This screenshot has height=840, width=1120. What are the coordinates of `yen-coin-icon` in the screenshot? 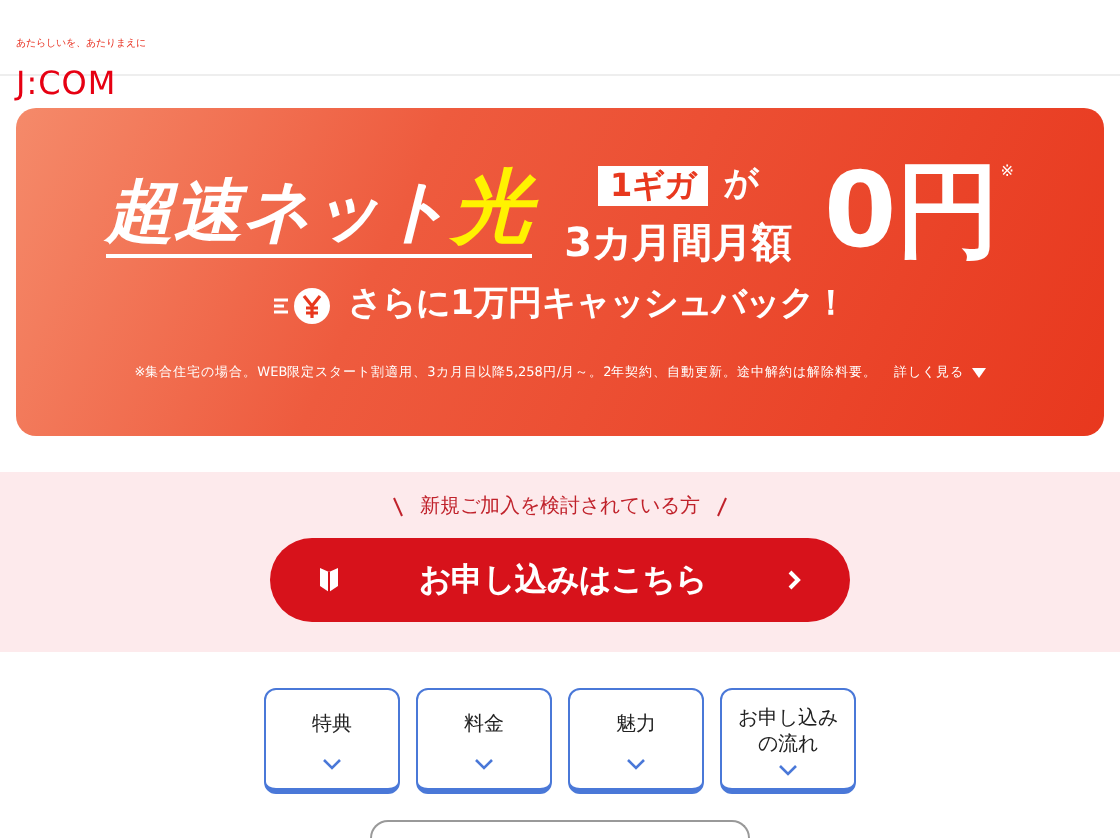 It's located at (302, 305).